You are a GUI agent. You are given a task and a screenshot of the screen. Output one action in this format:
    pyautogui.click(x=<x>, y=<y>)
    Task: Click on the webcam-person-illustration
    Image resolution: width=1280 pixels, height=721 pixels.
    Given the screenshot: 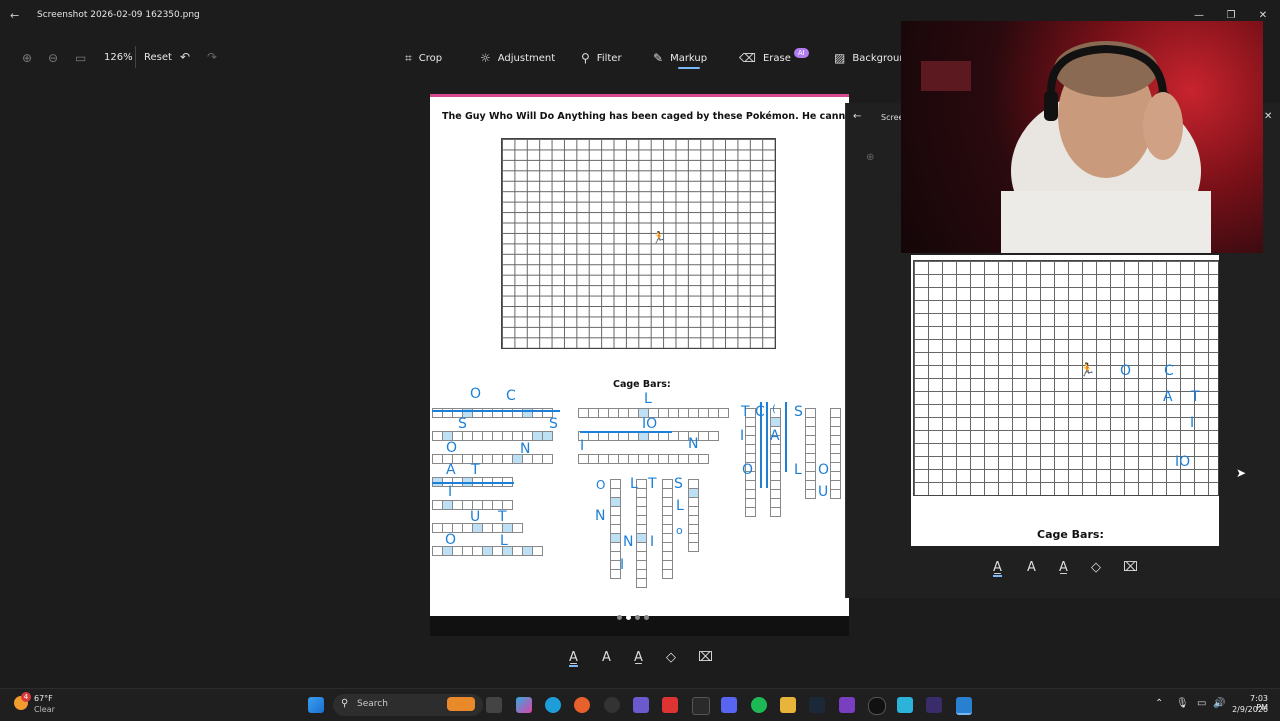 What is the action you would take?
    pyautogui.click(x=1066, y=147)
    